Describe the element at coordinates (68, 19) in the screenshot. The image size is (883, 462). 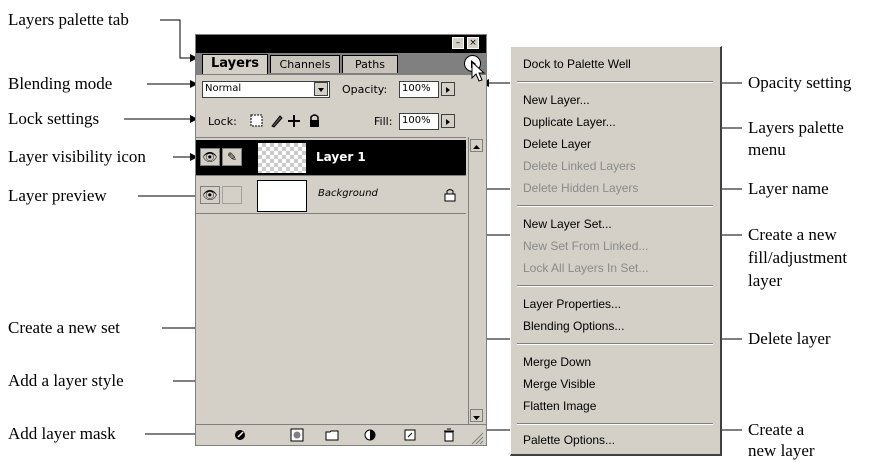
I see `callout-layers-palette-tab: Layers palette tab` at that location.